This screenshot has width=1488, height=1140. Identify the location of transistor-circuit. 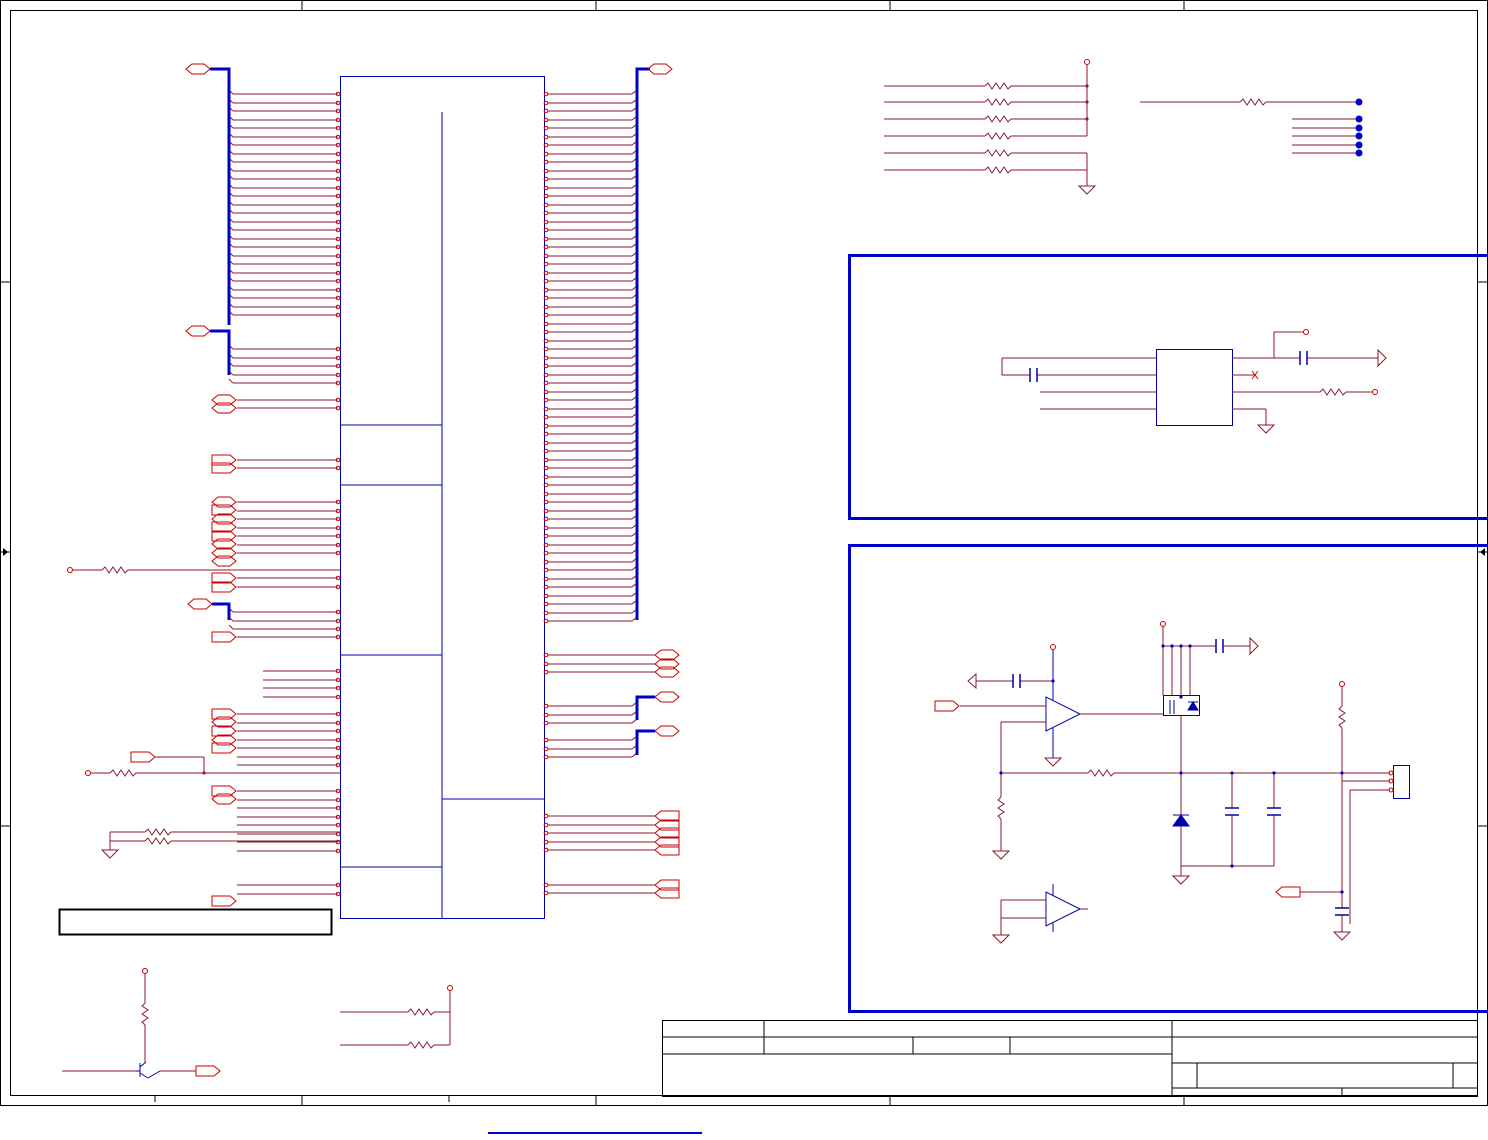
(129, 1020).